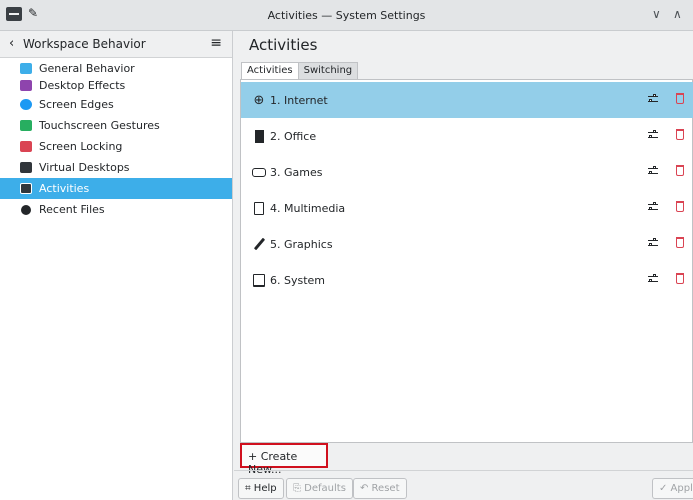 The image size is (693, 500). Describe the element at coordinates (259, 244) in the screenshot. I see `brush-icon` at that location.